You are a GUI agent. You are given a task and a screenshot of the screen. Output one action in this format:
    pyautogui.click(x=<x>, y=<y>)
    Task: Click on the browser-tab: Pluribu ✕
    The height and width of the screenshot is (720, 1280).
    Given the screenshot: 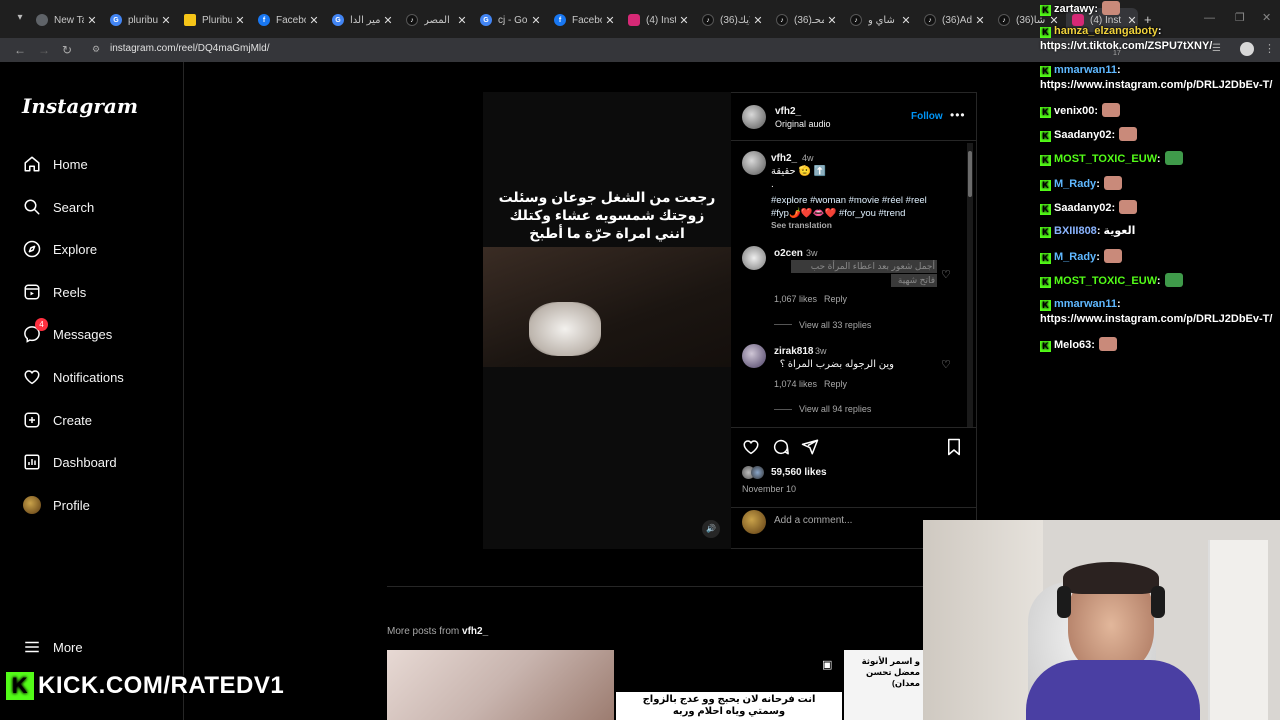 What is the action you would take?
    pyautogui.click(x=215, y=20)
    